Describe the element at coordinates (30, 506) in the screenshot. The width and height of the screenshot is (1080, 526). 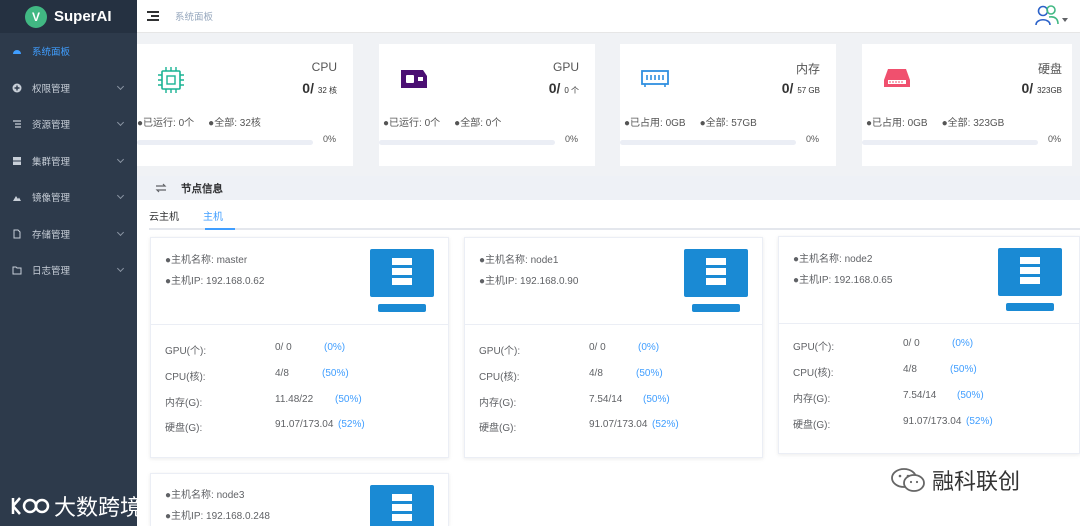
I see `brand-mark-icon` at that location.